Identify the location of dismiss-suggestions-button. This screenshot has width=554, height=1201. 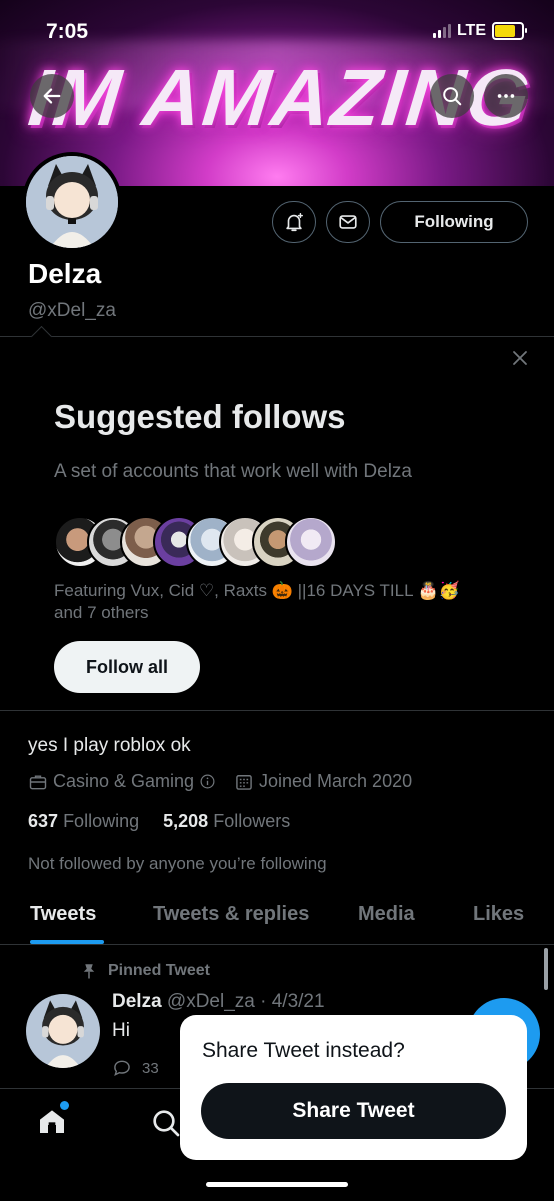
(520, 358).